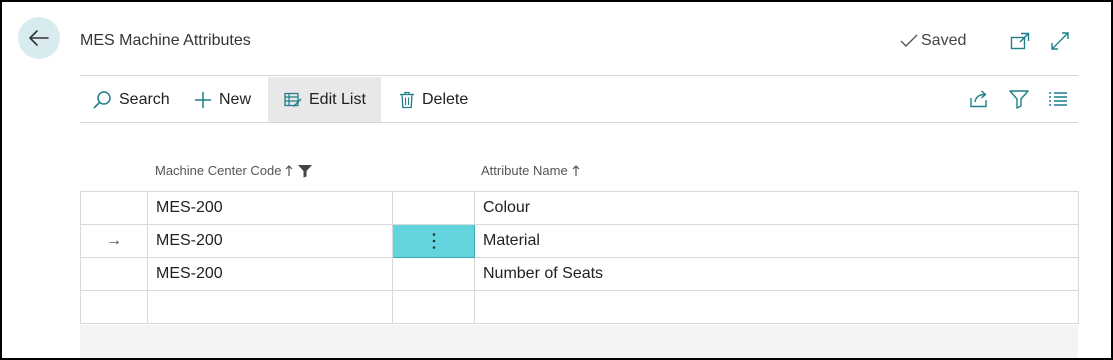 The height and width of the screenshot is (360, 1113). Describe the element at coordinates (524, 170) in the screenshot. I see `column-label-attribute-name: Attribute Name` at that location.